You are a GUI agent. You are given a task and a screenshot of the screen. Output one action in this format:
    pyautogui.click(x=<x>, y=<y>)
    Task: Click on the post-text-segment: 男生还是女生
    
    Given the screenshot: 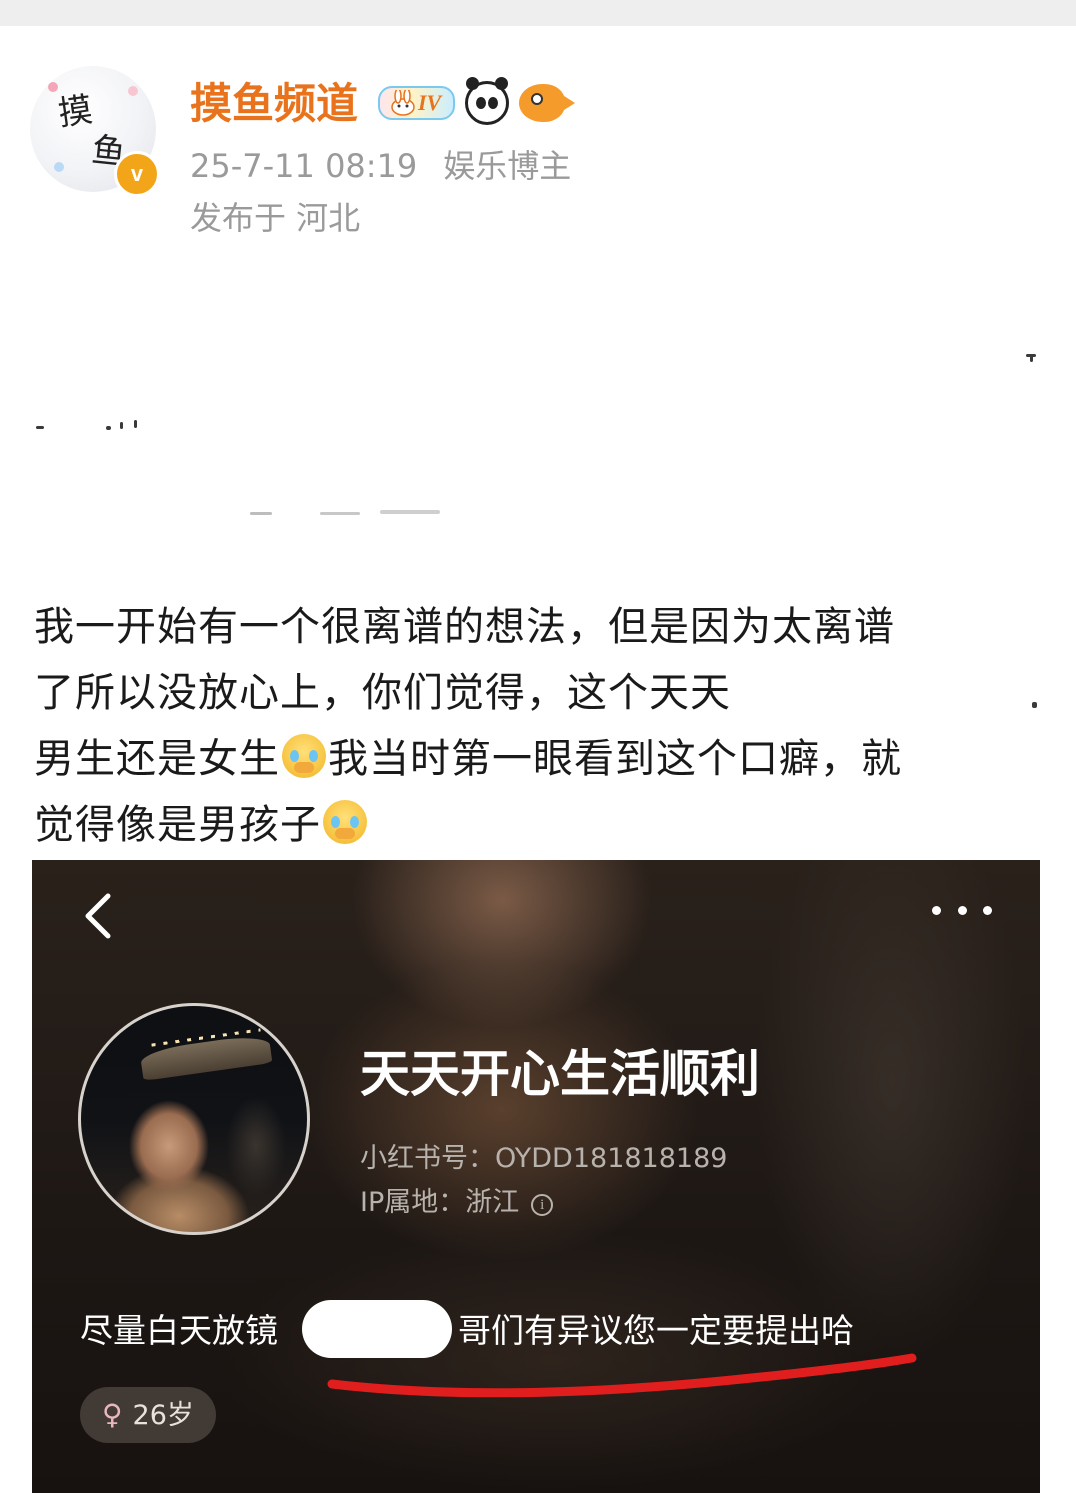 What is the action you would take?
    pyautogui.click(x=157, y=759)
    